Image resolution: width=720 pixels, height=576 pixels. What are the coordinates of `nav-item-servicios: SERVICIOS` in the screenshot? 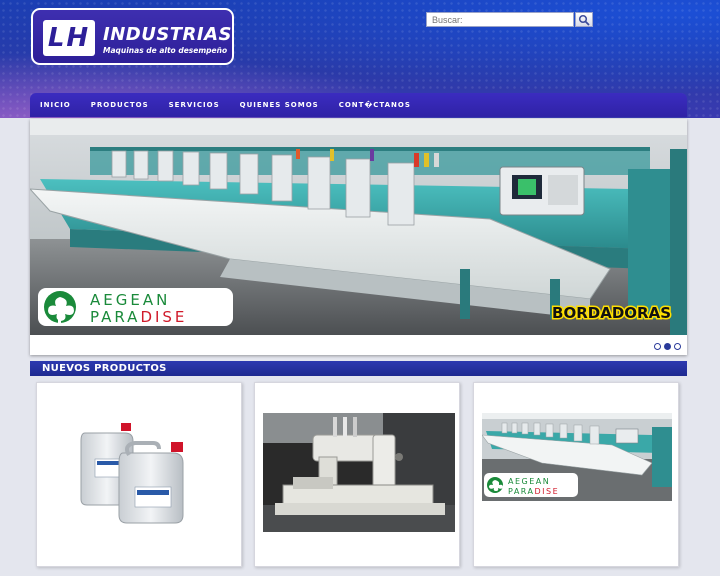 It's located at (194, 105).